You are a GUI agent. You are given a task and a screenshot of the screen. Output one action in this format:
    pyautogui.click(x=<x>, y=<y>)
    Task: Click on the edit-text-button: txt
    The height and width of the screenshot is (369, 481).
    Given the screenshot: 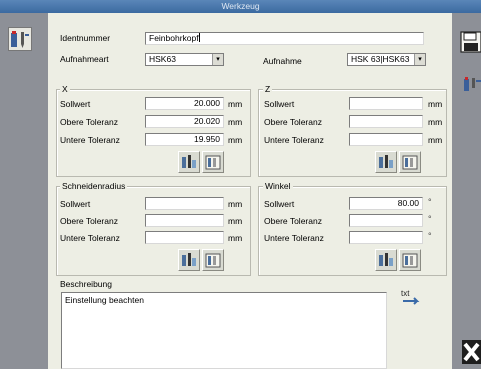 What is the action you would take?
    pyautogui.click(x=411, y=297)
    